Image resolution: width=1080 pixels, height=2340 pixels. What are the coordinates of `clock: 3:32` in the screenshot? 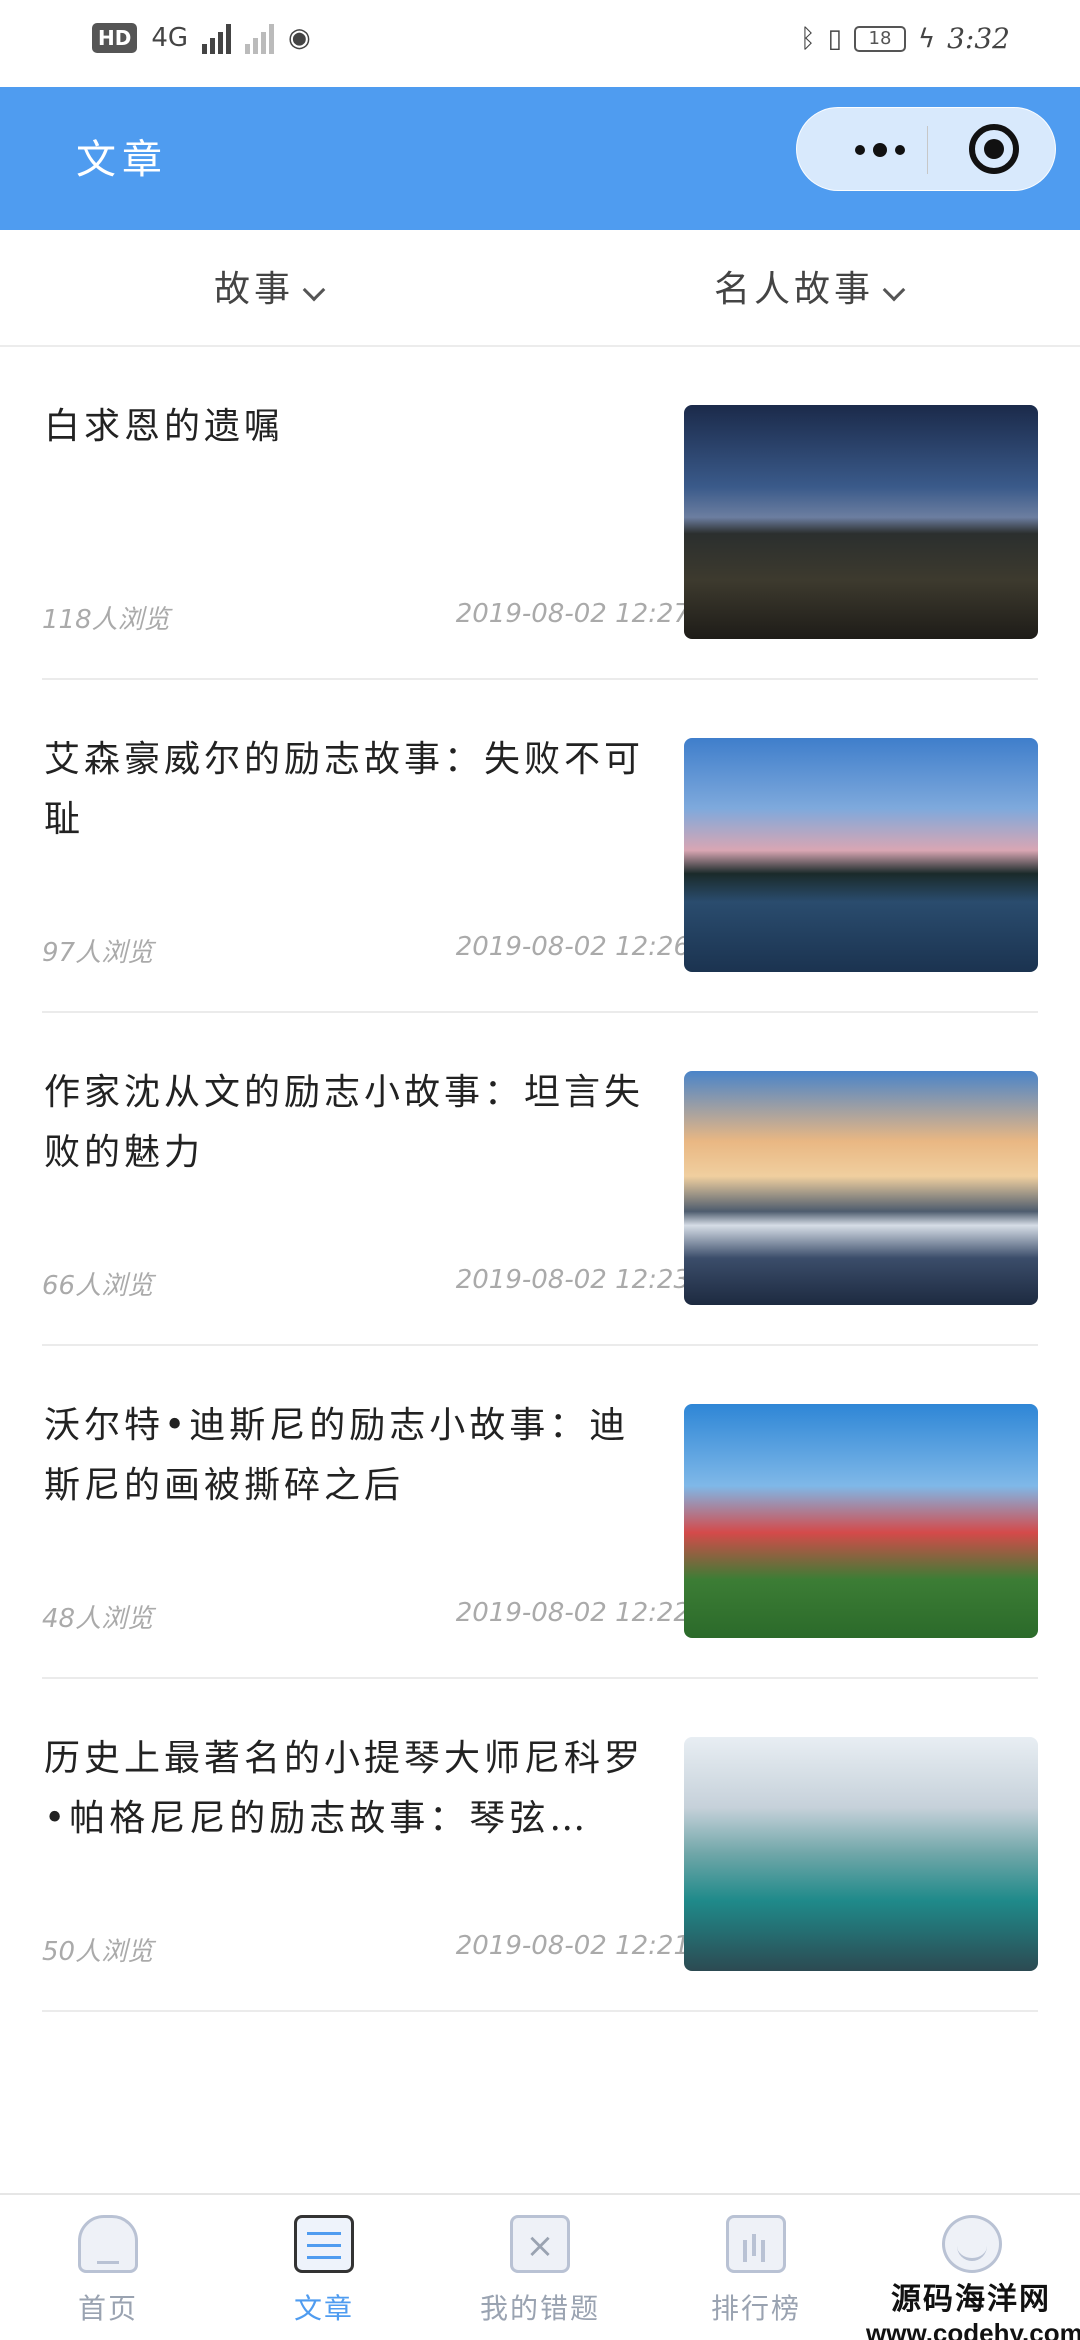 It's located at (978, 38).